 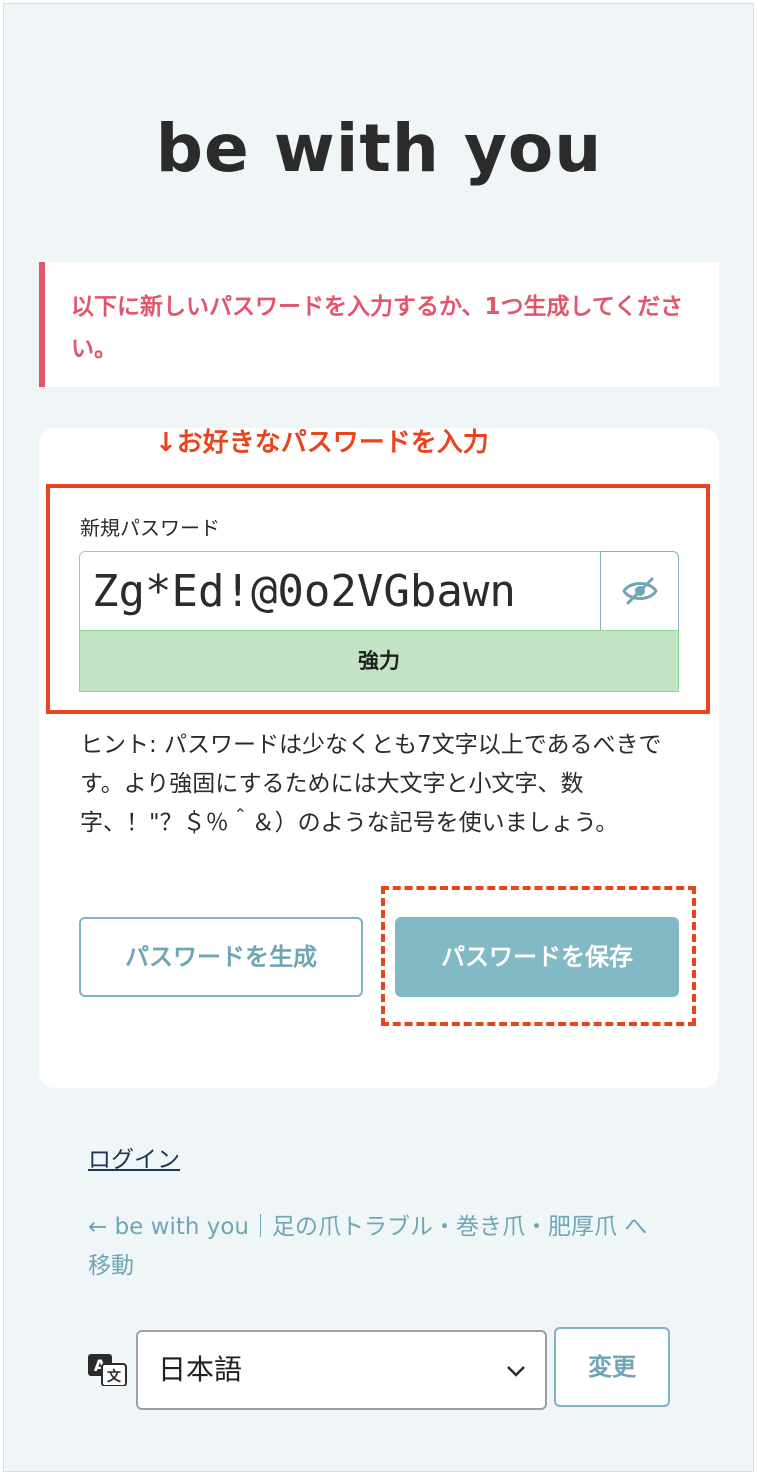 I want to click on svg-text: 文, so click(x=114, y=1376).